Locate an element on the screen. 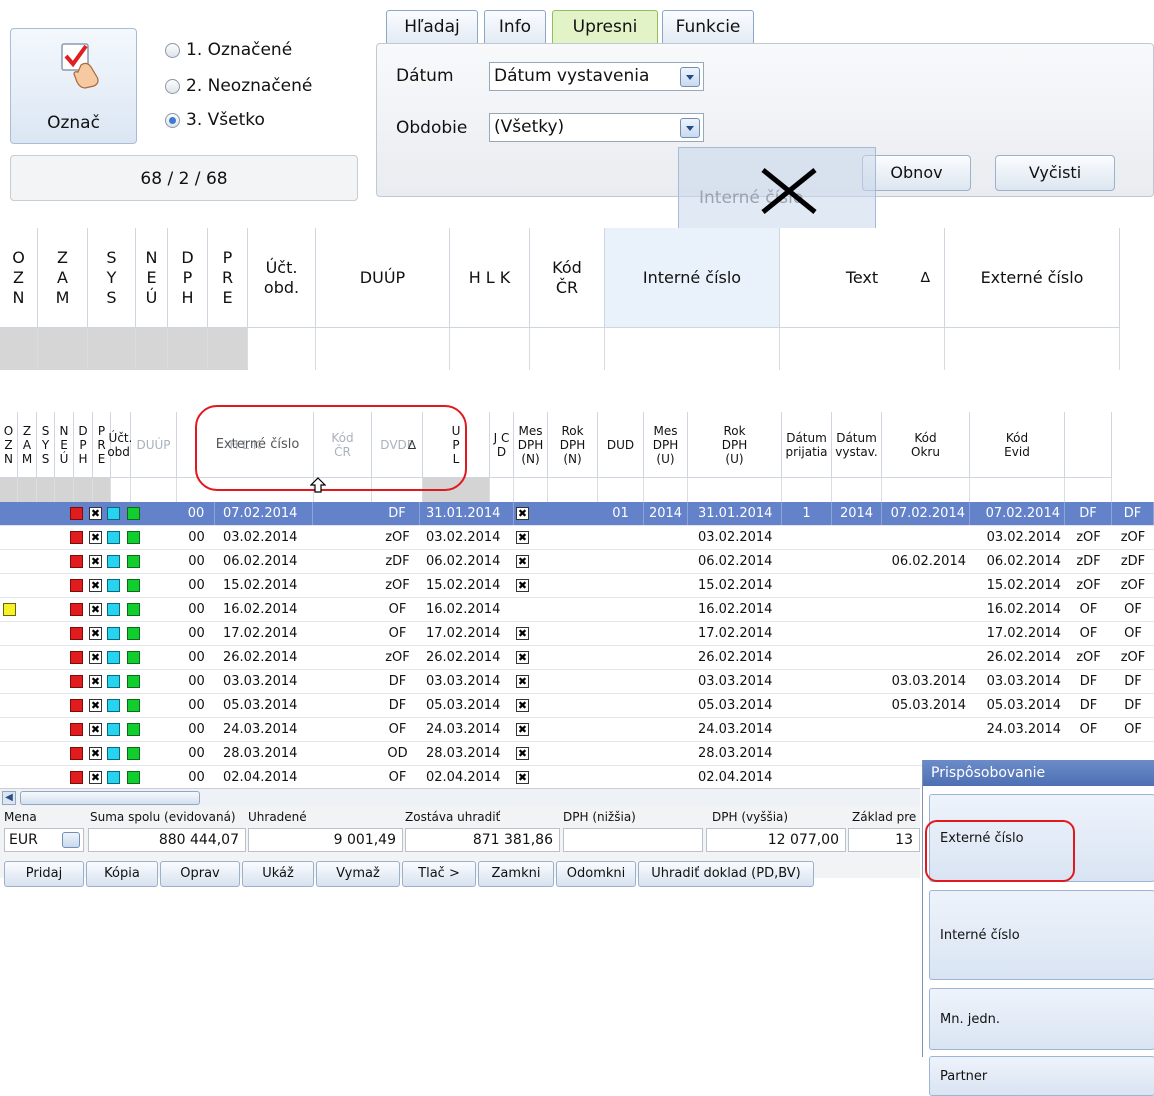 The width and height of the screenshot is (1154, 1096). grid-header-col-12: J C D is located at coordinates (502, 445).